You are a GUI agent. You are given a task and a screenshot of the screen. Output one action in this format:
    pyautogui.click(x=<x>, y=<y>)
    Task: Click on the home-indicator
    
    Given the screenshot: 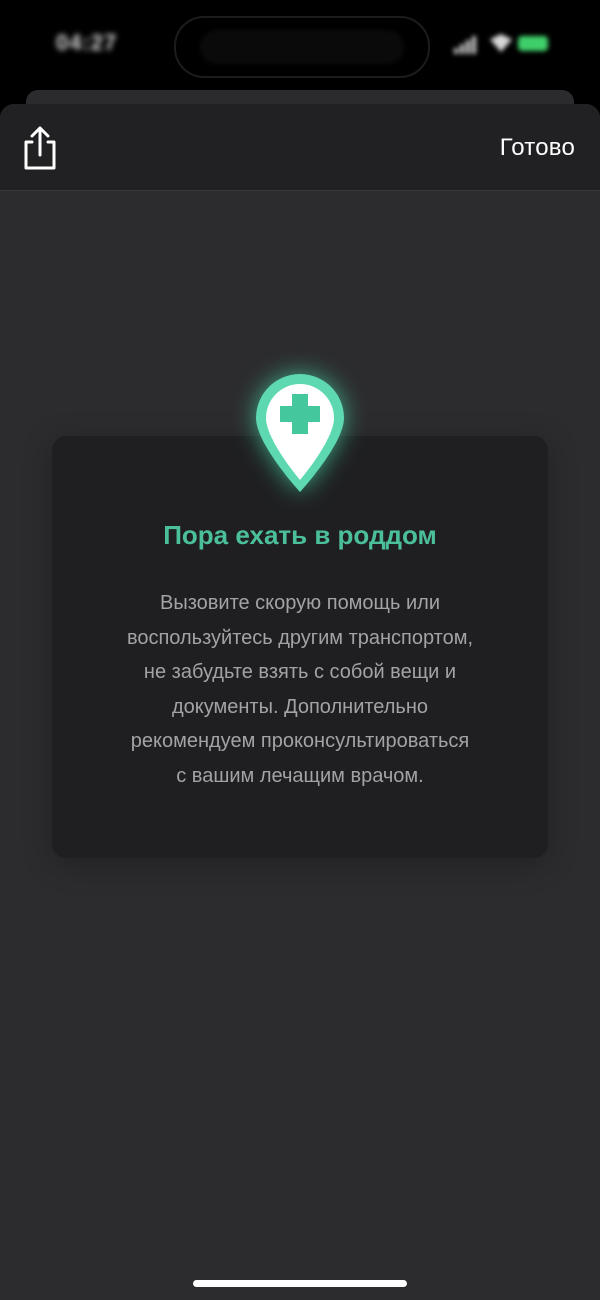 What is the action you would take?
    pyautogui.click(x=300, y=1283)
    